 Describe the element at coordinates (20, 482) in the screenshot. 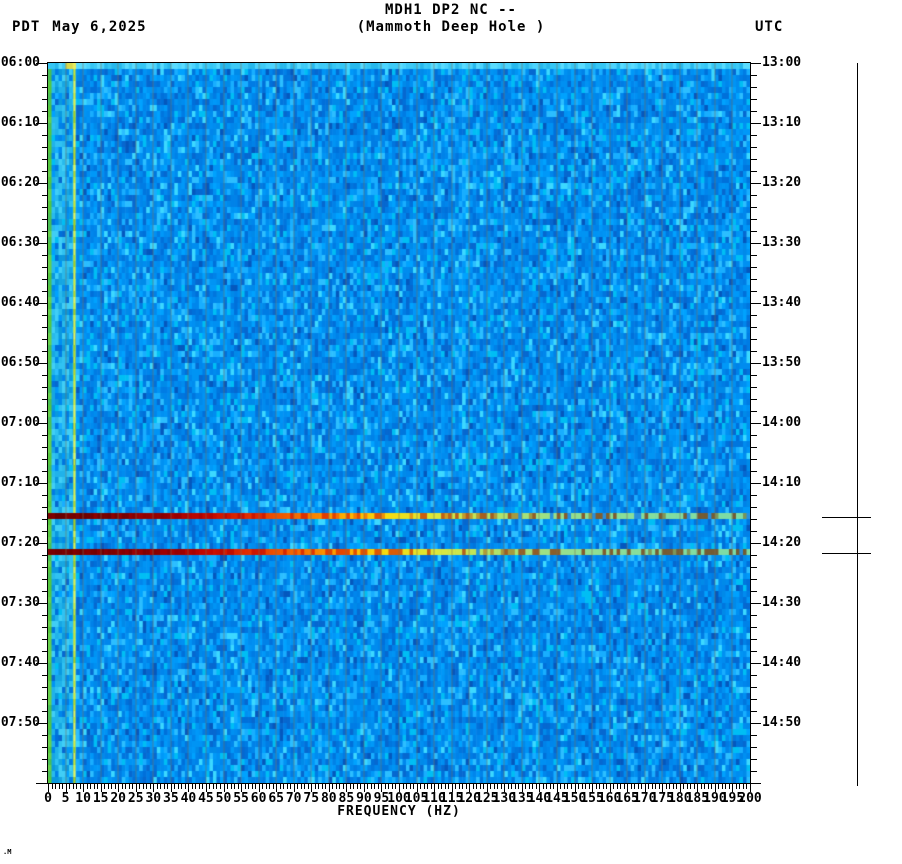

I see `y-axis-label-left: 07:10` at that location.